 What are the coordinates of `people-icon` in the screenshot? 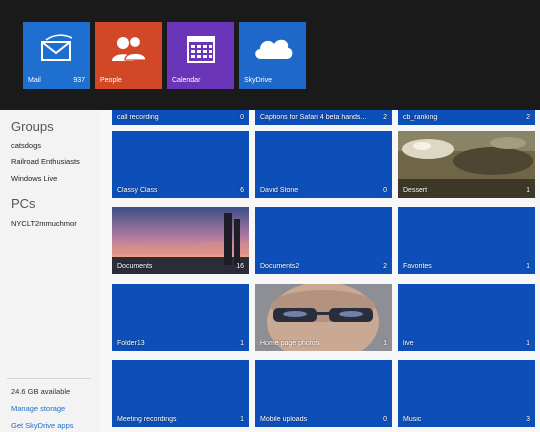 It's located at (129, 50).